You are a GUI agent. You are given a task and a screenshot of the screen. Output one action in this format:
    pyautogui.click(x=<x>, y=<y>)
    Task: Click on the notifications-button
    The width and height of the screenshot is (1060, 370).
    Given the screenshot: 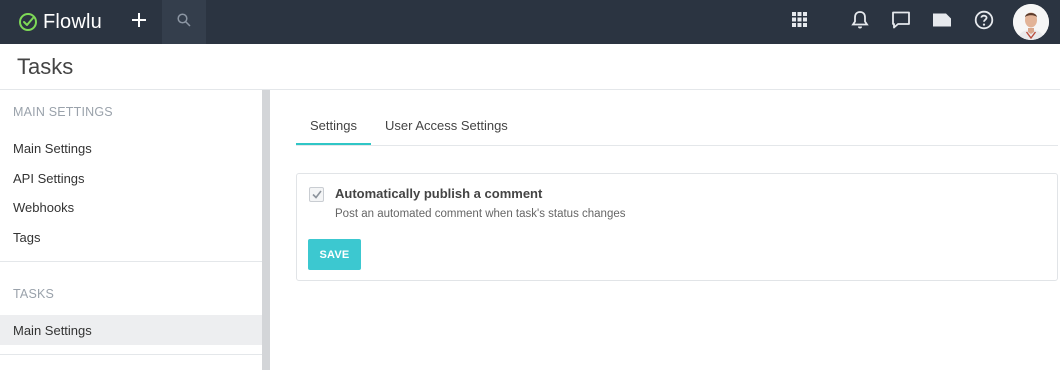 What is the action you would take?
    pyautogui.click(x=860, y=22)
    